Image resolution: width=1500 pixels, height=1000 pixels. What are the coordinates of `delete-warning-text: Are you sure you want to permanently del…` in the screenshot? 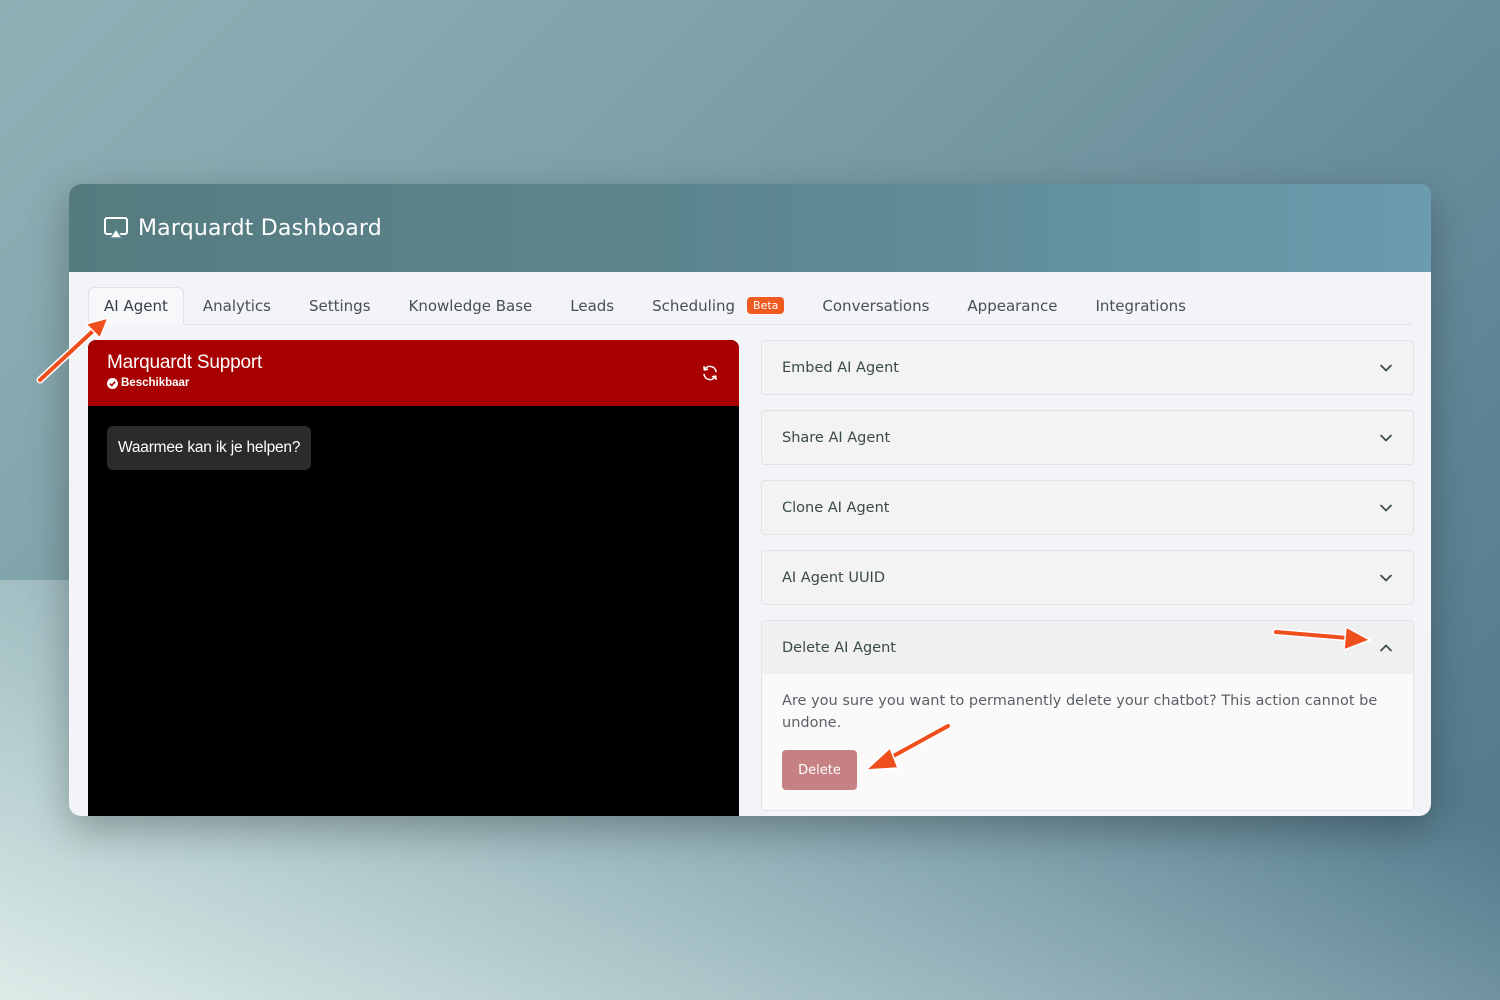 It's located at (1080, 712).